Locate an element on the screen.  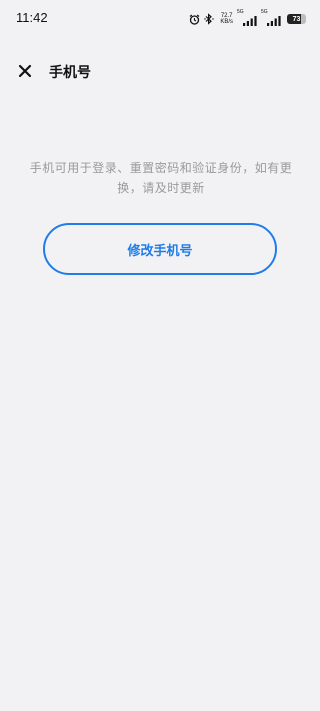
close-button is located at coordinates (25, 71).